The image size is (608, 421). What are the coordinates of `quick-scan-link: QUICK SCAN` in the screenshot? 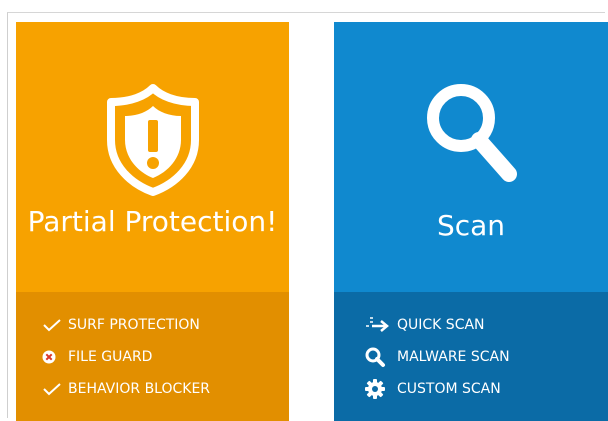 It's located at (424, 325).